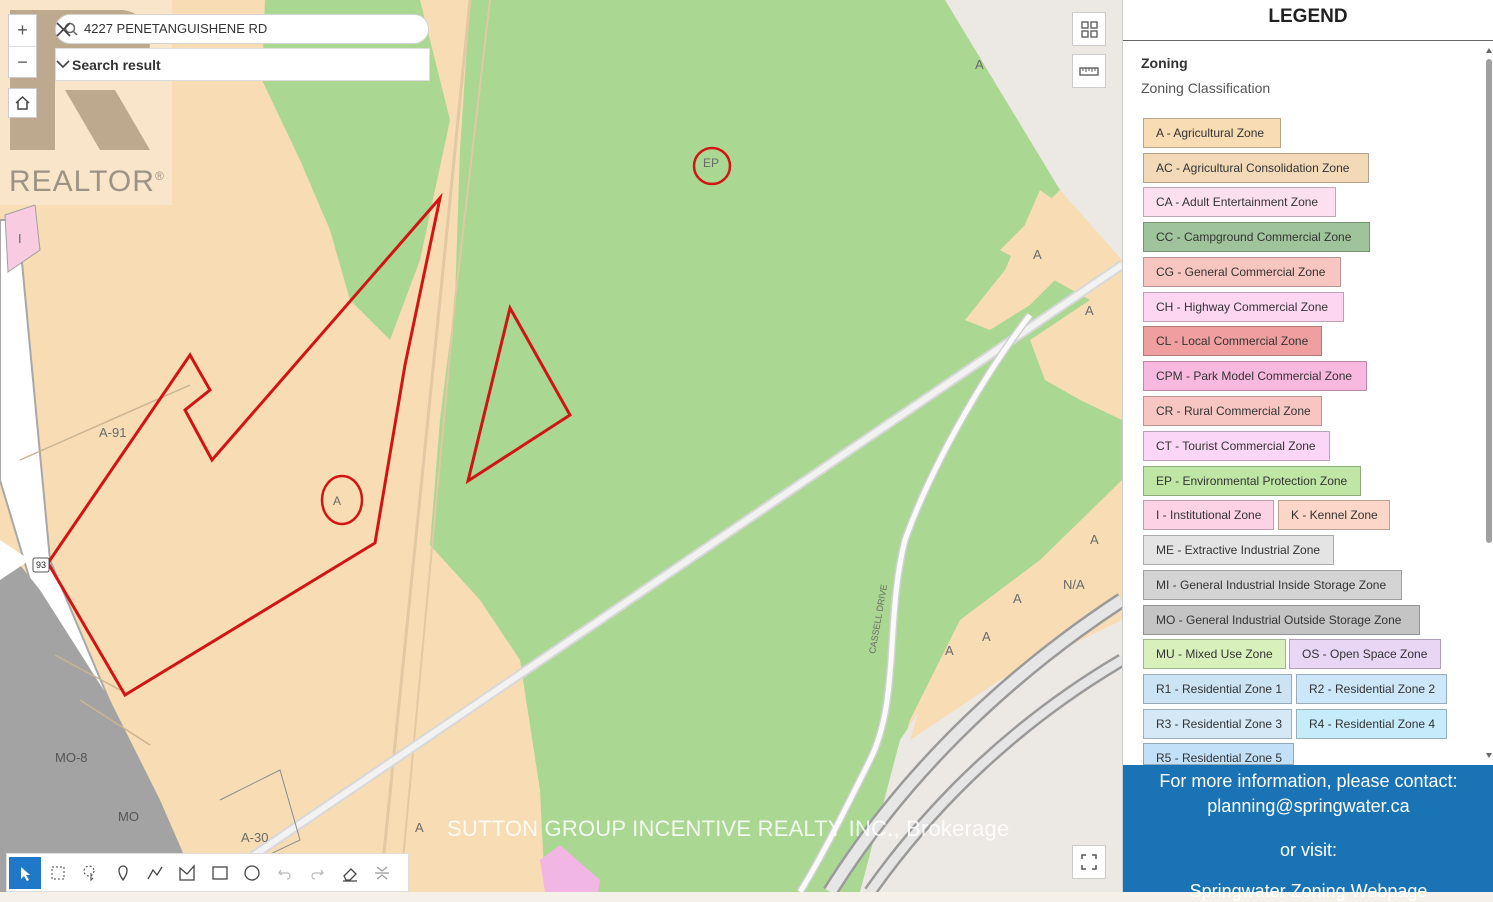 Image resolution: width=1493 pixels, height=902 pixels. I want to click on zoom-control: + −, so click(22, 46).